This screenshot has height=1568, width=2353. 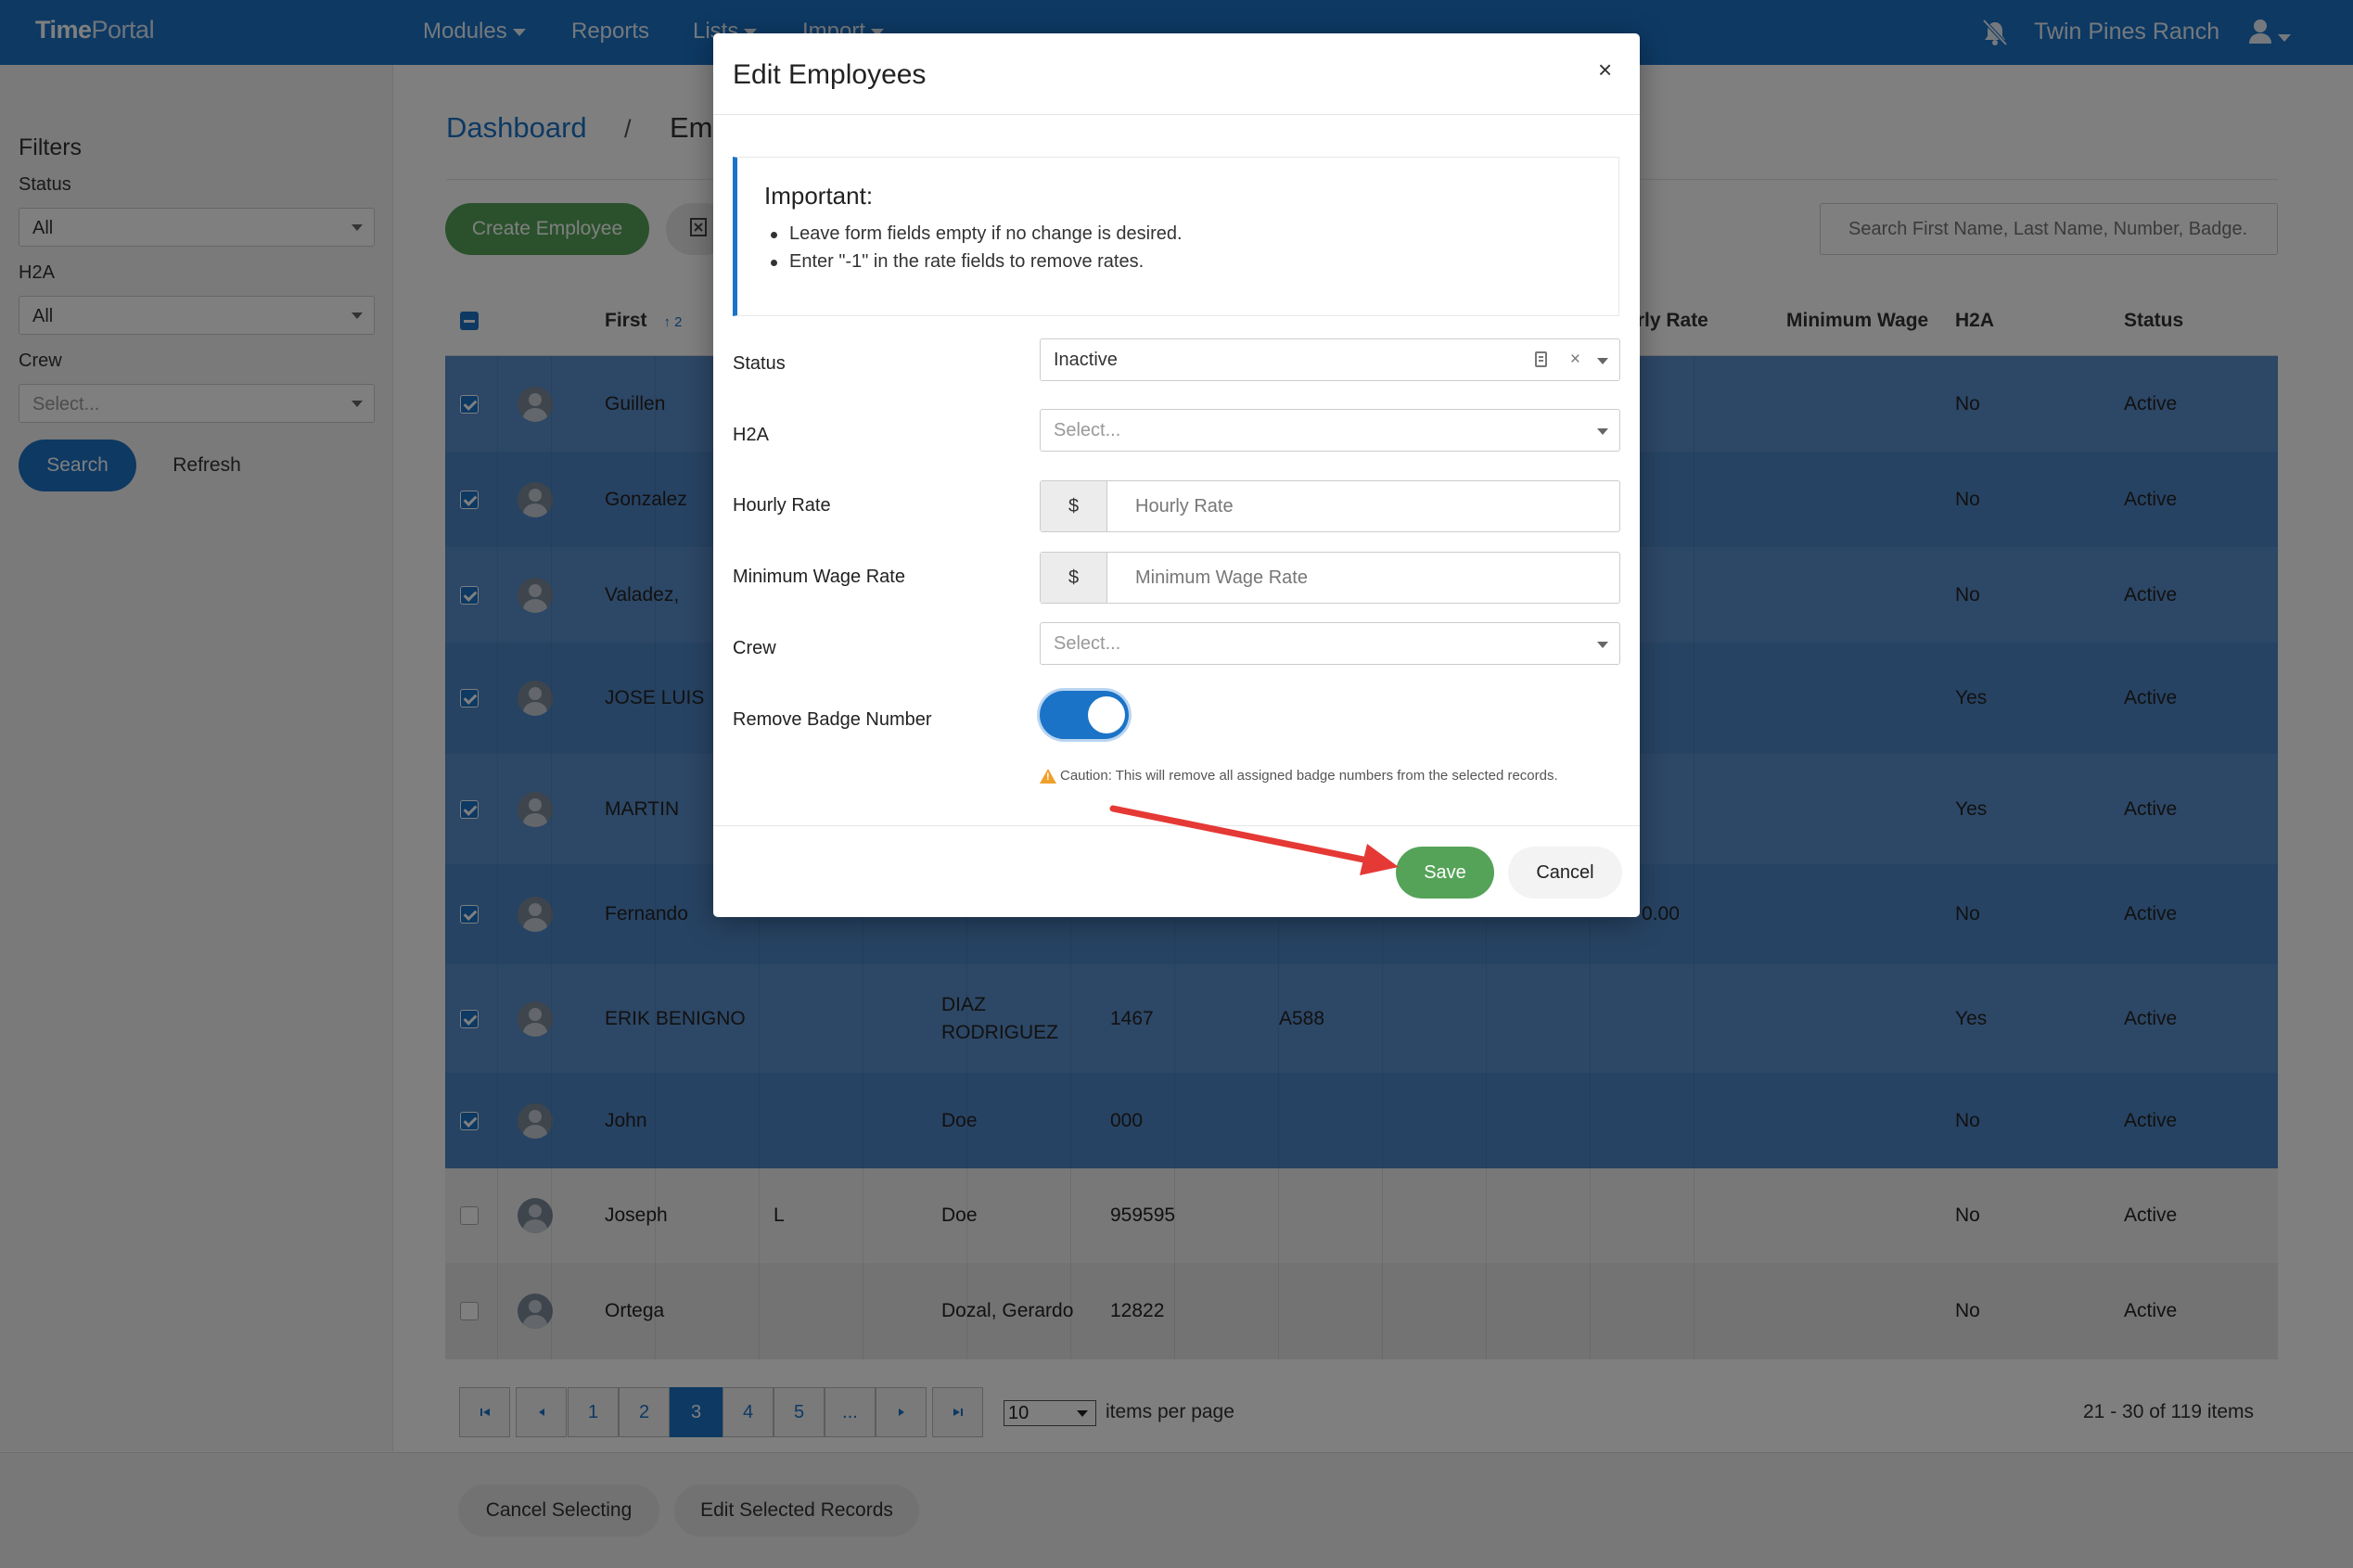 I want to click on hourly-rate-input, so click(x=1363, y=506).